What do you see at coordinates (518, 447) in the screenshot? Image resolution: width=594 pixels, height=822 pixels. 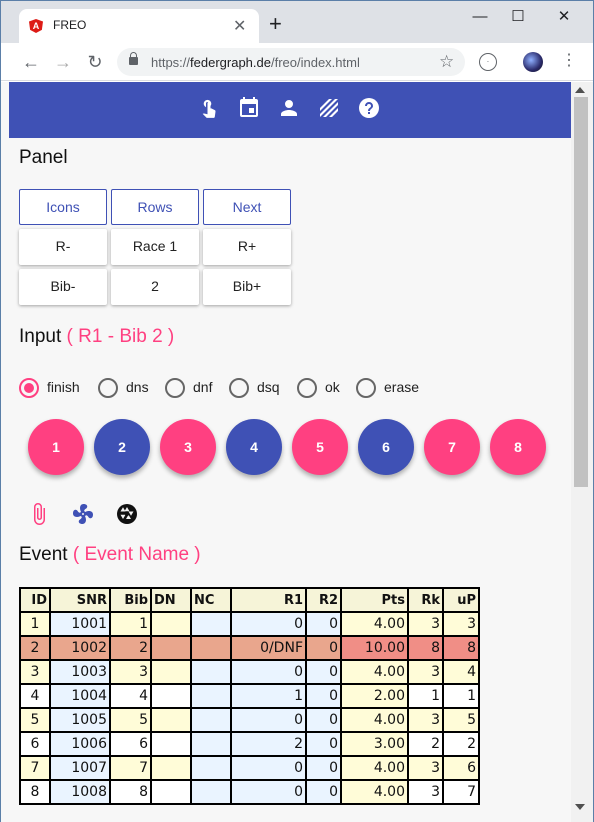 I see `bib-fab-8: 8` at bounding box center [518, 447].